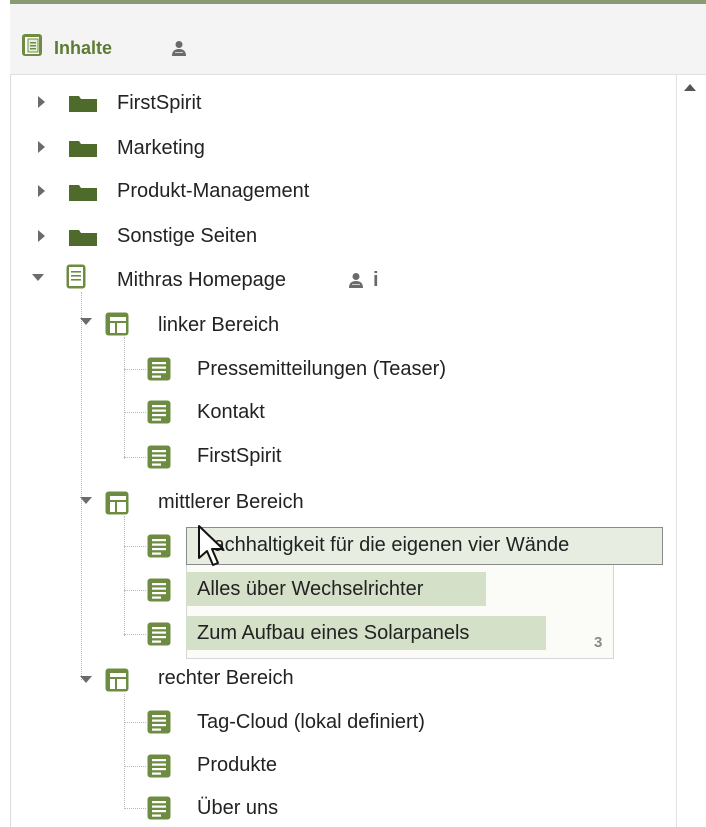  What do you see at coordinates (333, 633) in the screenshot?
I see `paragraph-label: Zum Aufbau eines Solarpanels` at bounding box center [333, 633].